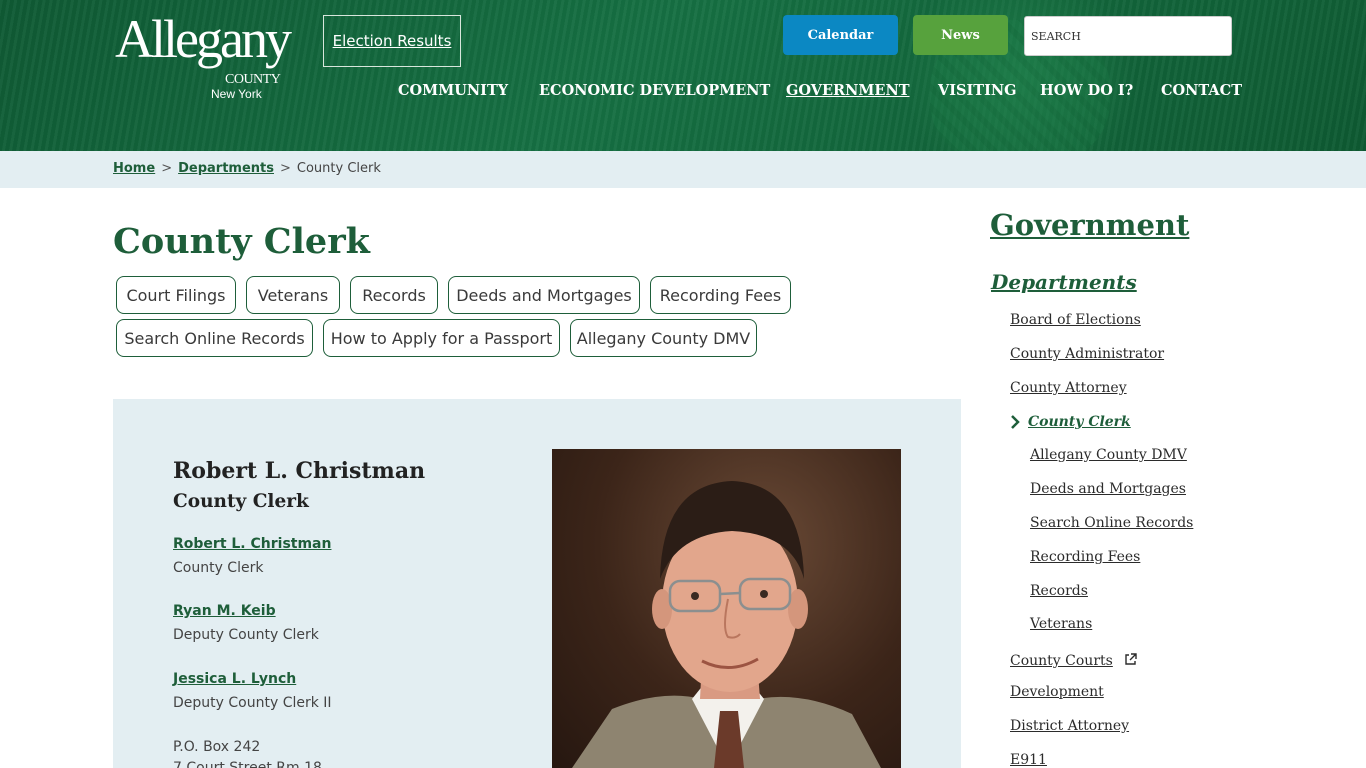  What do you see at coordinates (293, 295) in the screenshot?
I see `pill-veterans: Veterans` at bounding box center [293, 295].